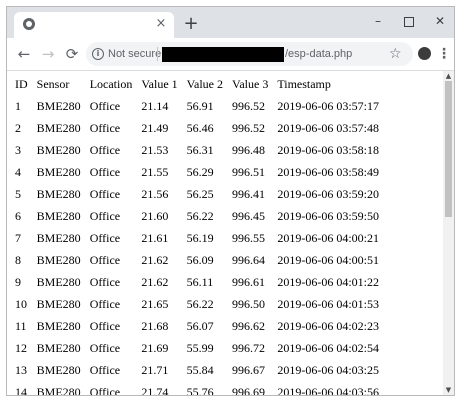 This screenshot has height=402, width=461. Describe the element at coordinates (328, 281) in the screenshot. I see `table-cell: 2019-06-06 04:01:22` at that location.